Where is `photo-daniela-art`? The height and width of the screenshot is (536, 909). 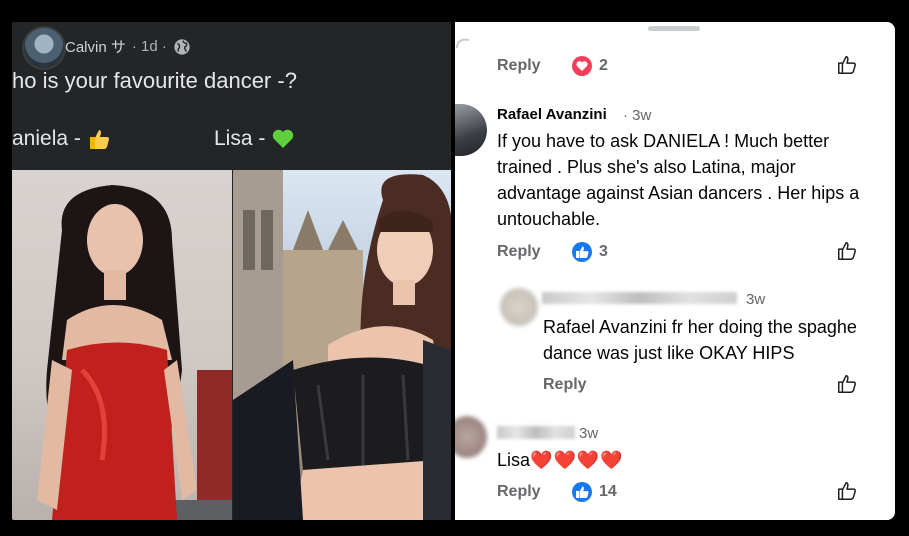 photo-daniela-art is located at coordinates (134, 352).